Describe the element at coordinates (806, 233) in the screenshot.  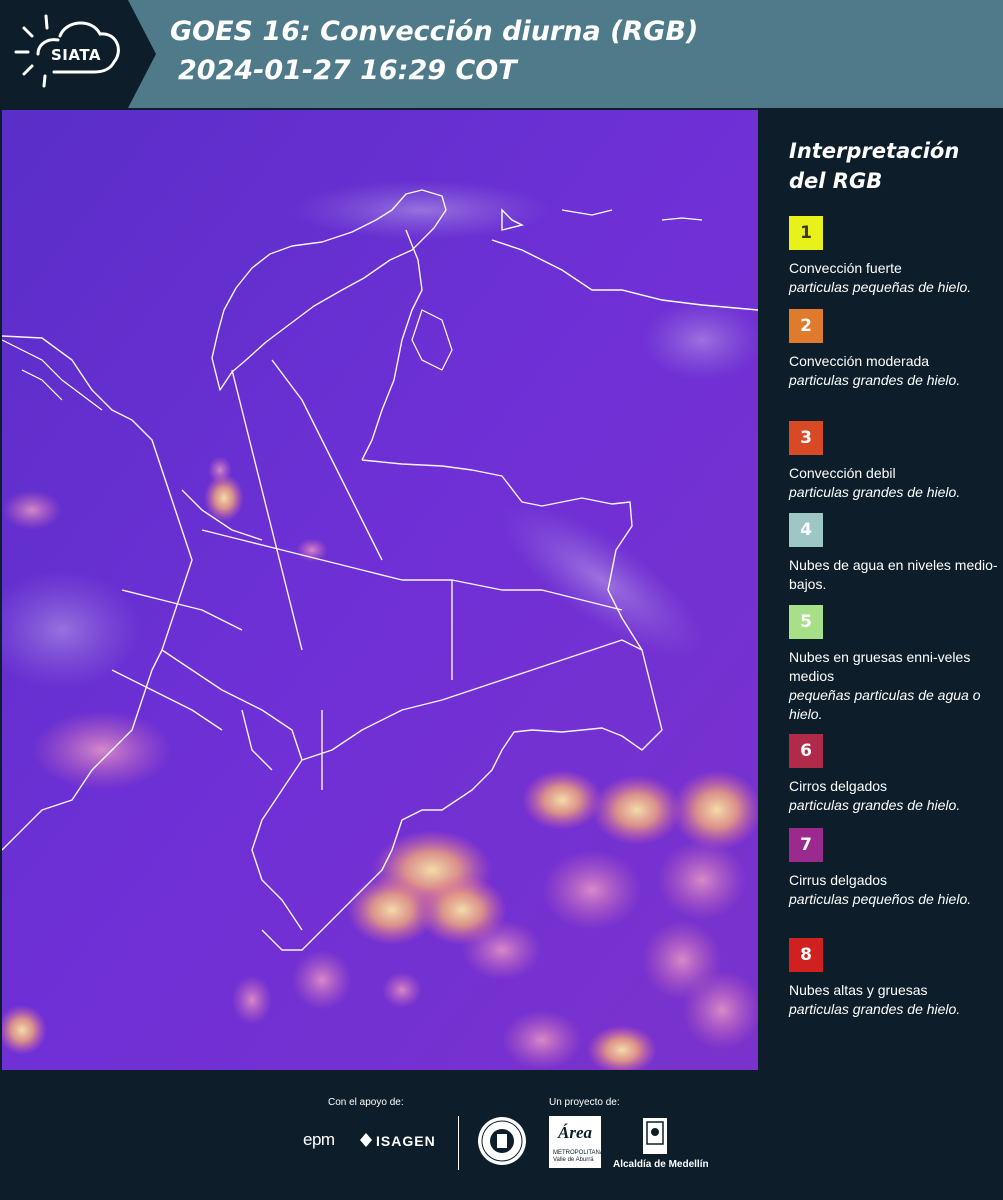
I see `legend-swatch-1: 1` at that location.